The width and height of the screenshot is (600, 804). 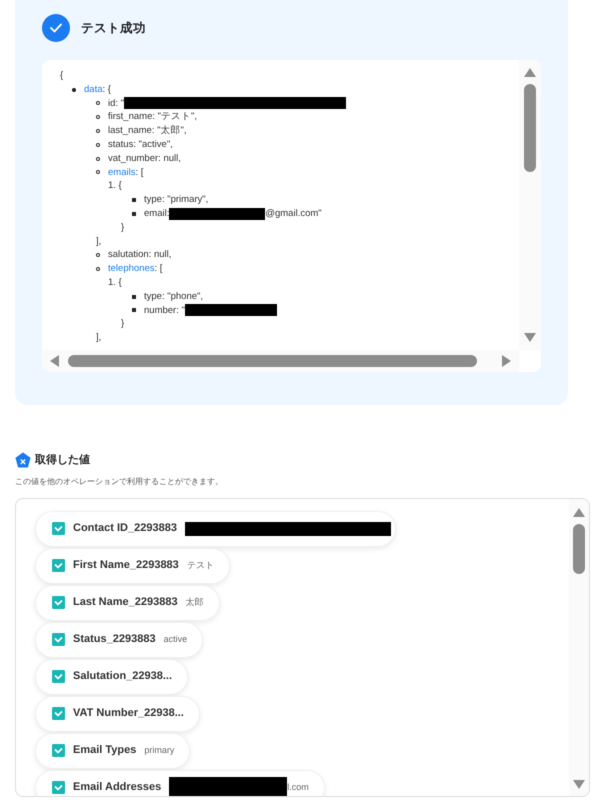 What do you see at coordinates (131, 269) in the screenshot?
I see `key-link: telephones` at bounding box center [131, 269].